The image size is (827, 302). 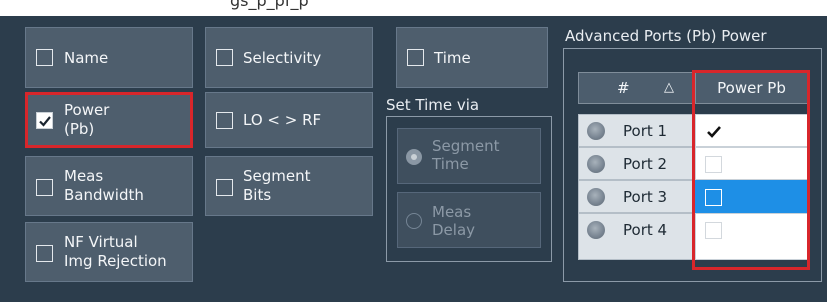 I want to click on segment-time-label-line2: Time, so click(x=450, y=164).